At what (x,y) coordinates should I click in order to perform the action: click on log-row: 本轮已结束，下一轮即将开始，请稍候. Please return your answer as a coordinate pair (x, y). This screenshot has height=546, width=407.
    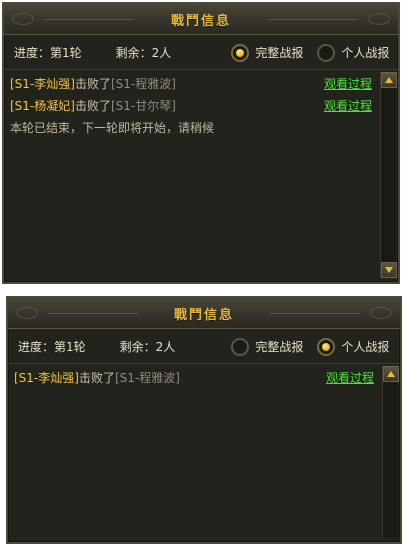
    Looking at the image, I should click on (191, 127).